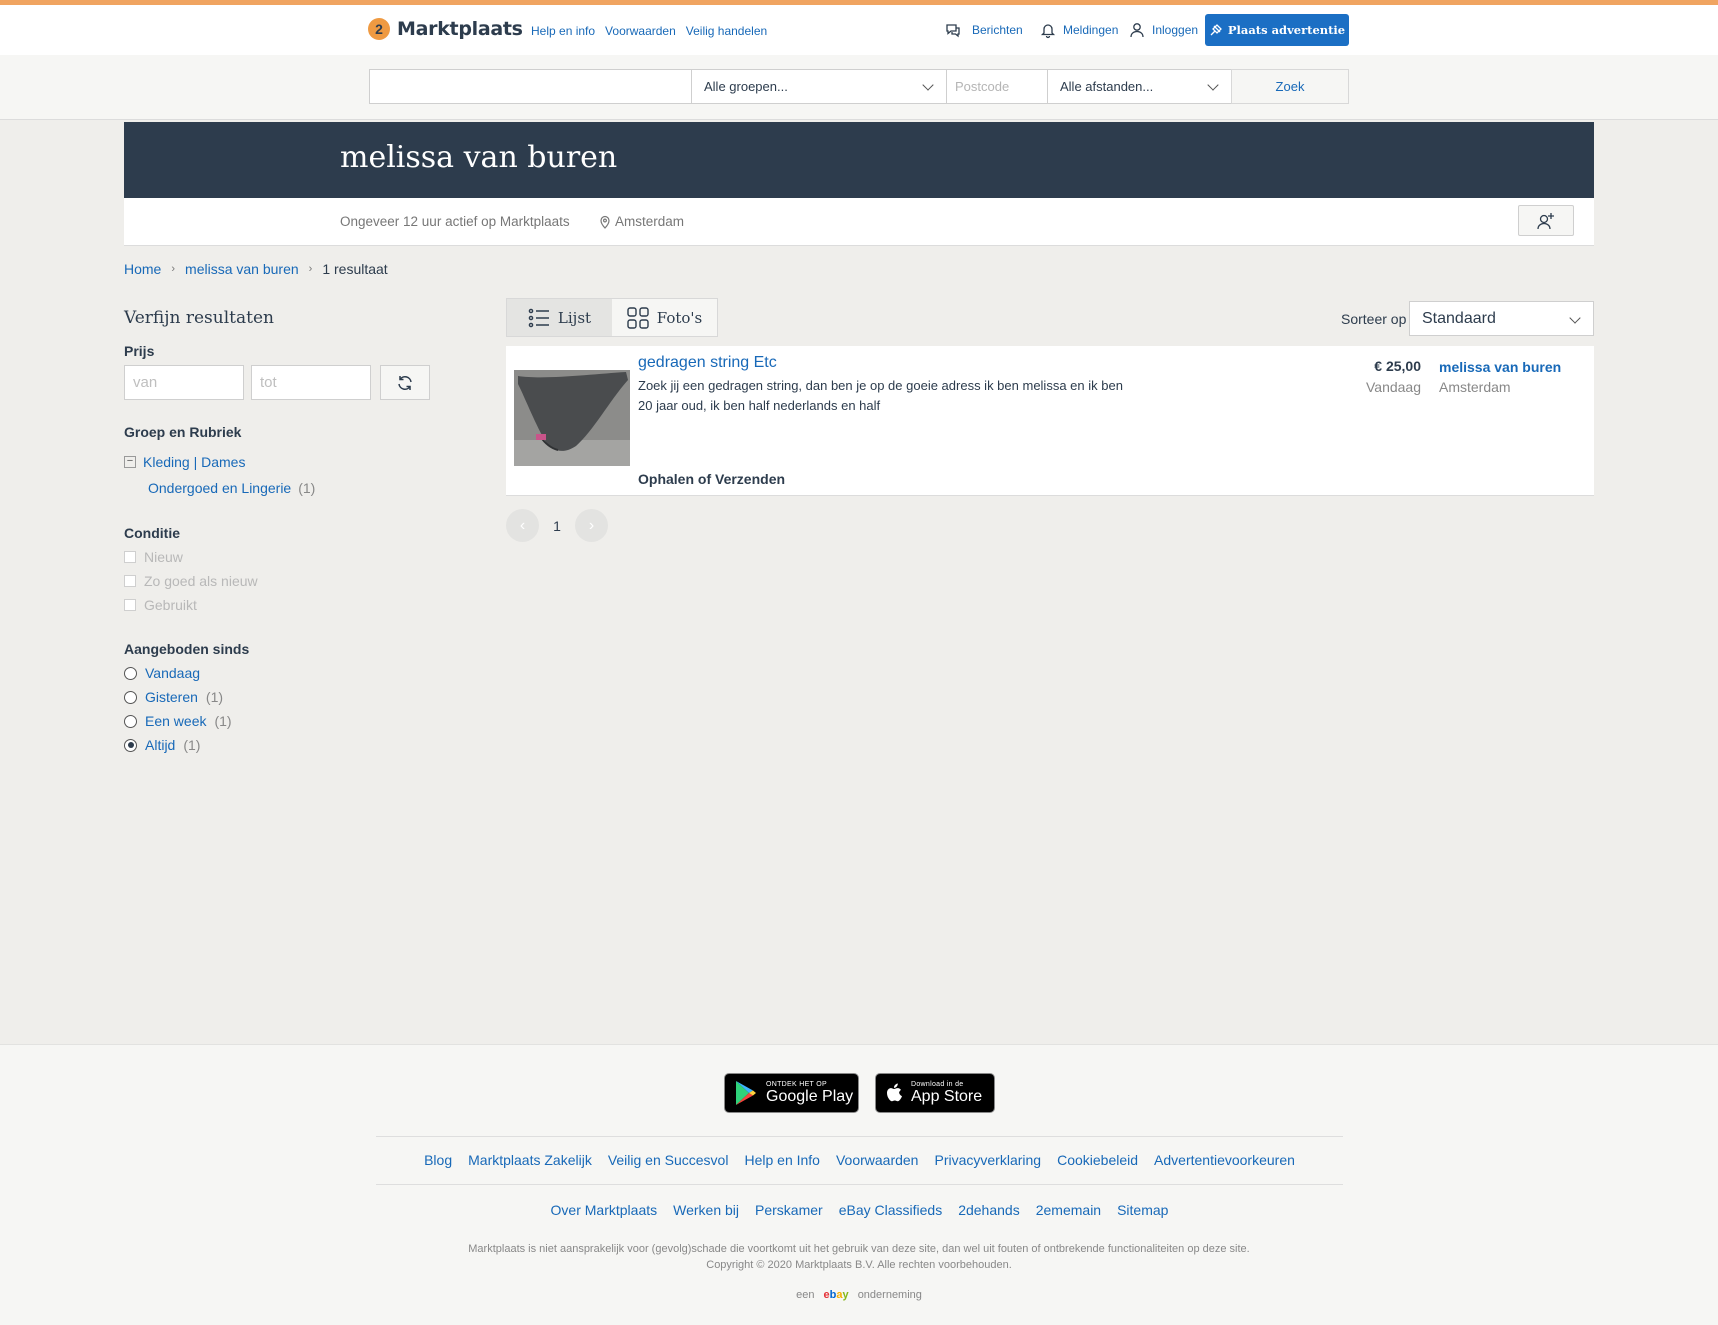 The width and height of the screenshot is (1718, 1325). Describe the element at coordinates (522, 525) in the screenshot. I see `previous-page-button: ‹` at that location.